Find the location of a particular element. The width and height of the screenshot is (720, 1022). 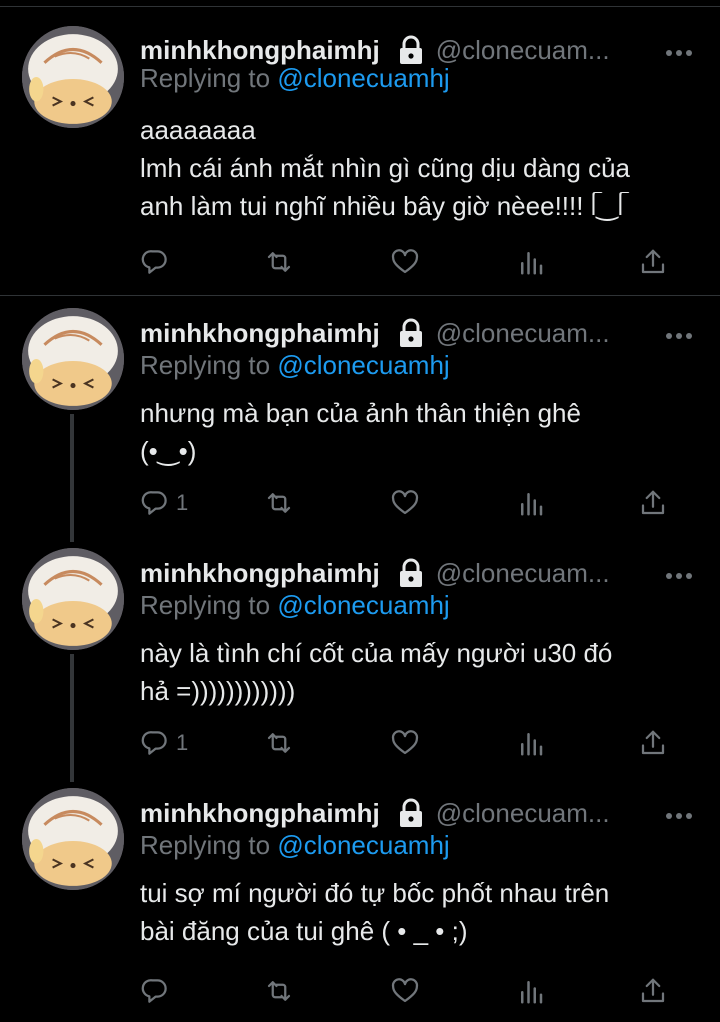

tweet-text-line: nhưng mà bạn của ảnh thân thiện ghê is located at coordinates (360, 413).